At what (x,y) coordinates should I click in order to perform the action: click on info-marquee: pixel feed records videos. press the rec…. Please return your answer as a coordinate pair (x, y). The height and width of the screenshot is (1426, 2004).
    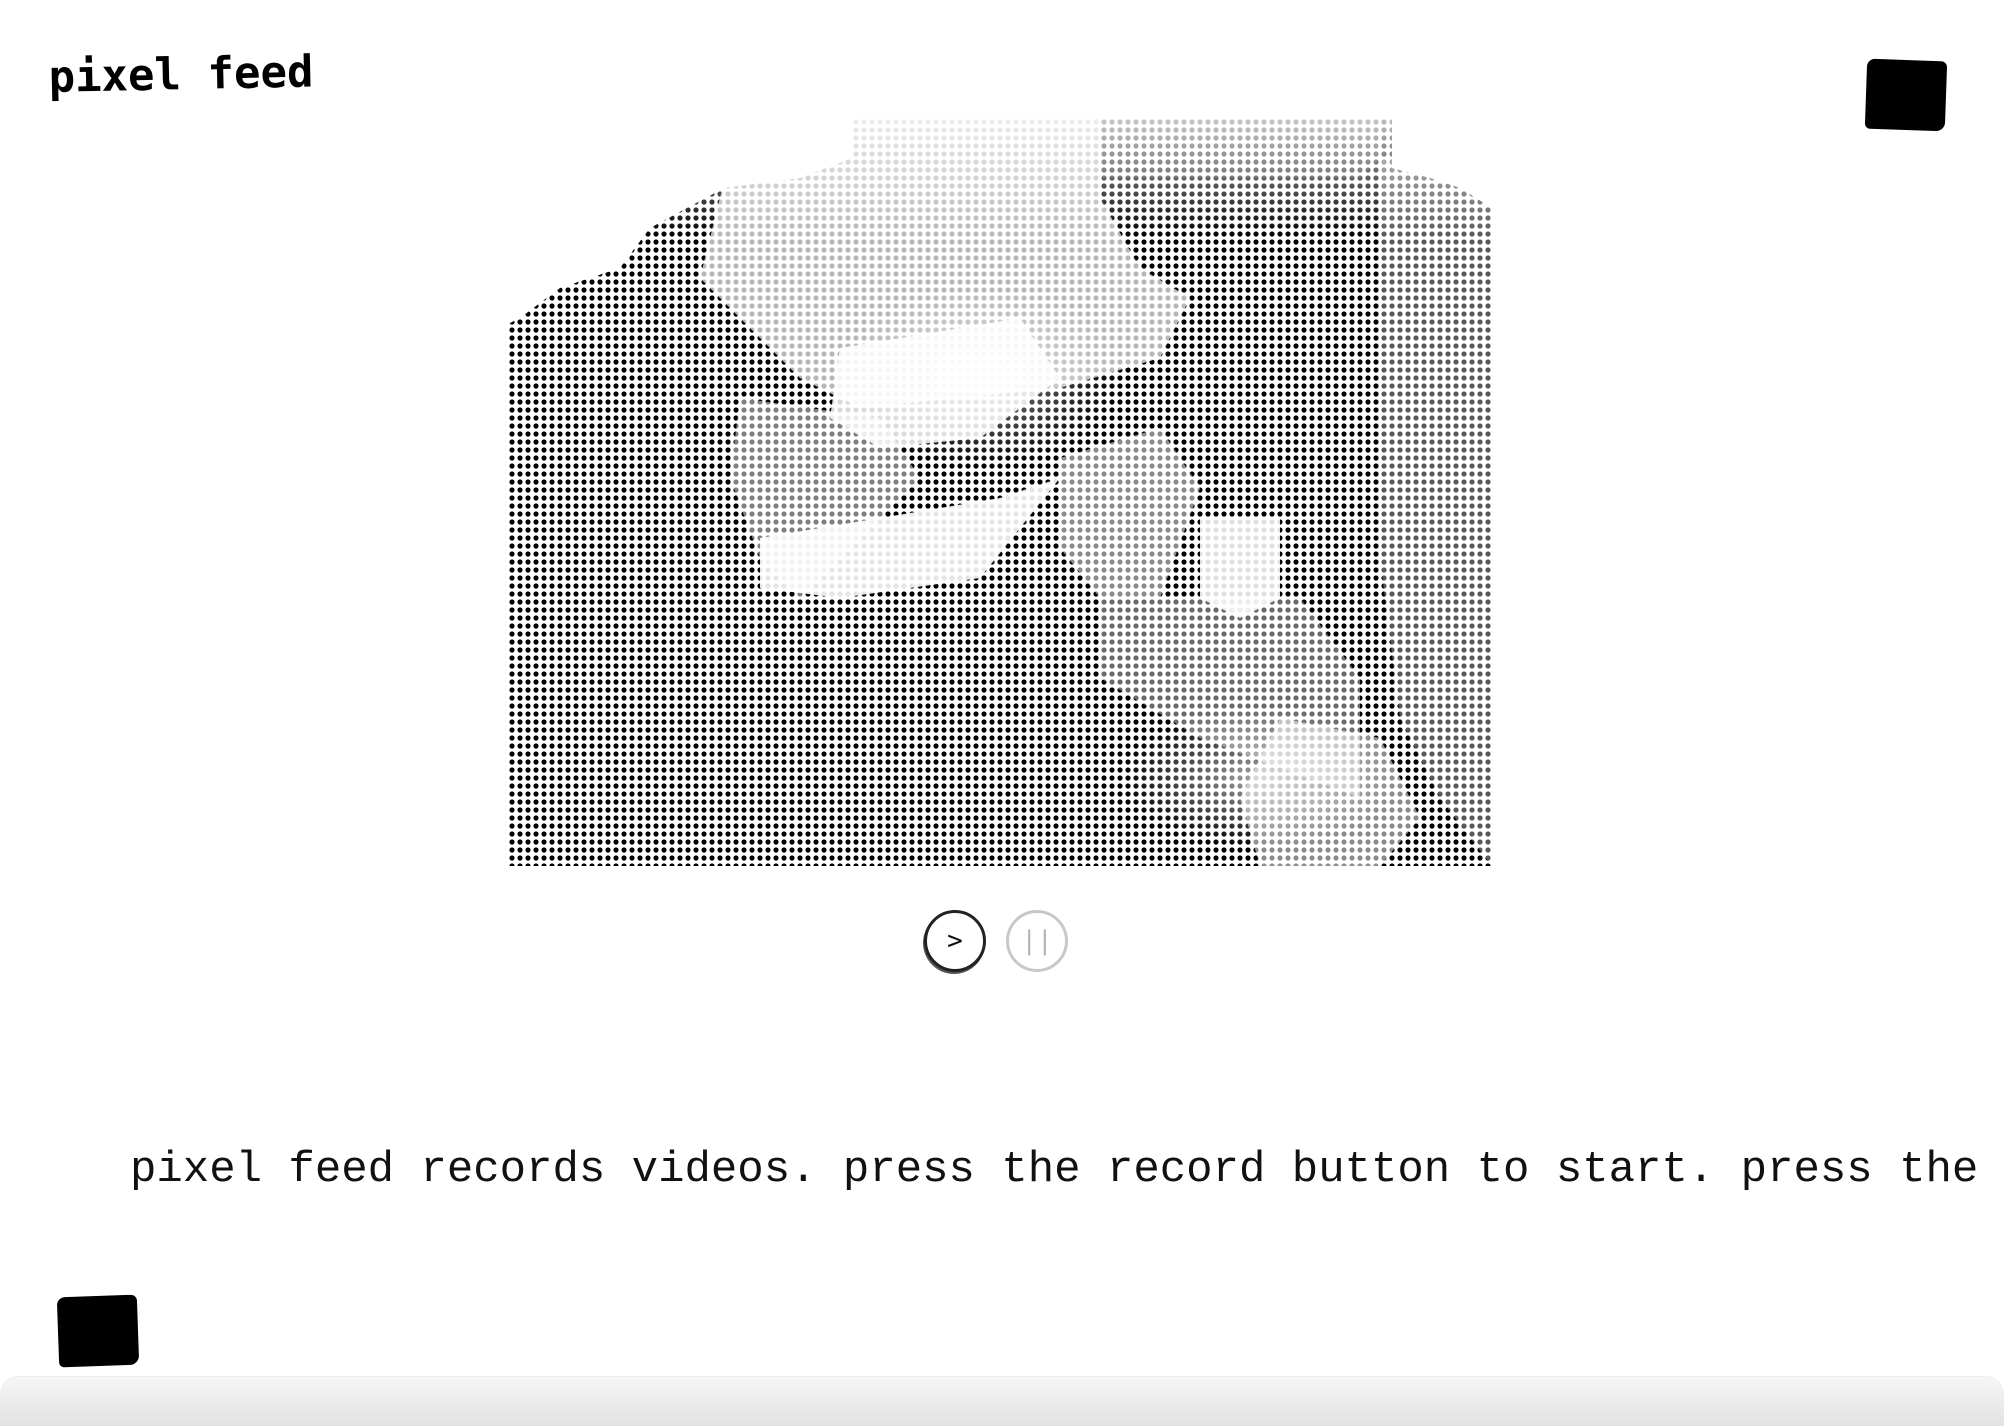
    Looking at the image, I should click on (1054, 1170).